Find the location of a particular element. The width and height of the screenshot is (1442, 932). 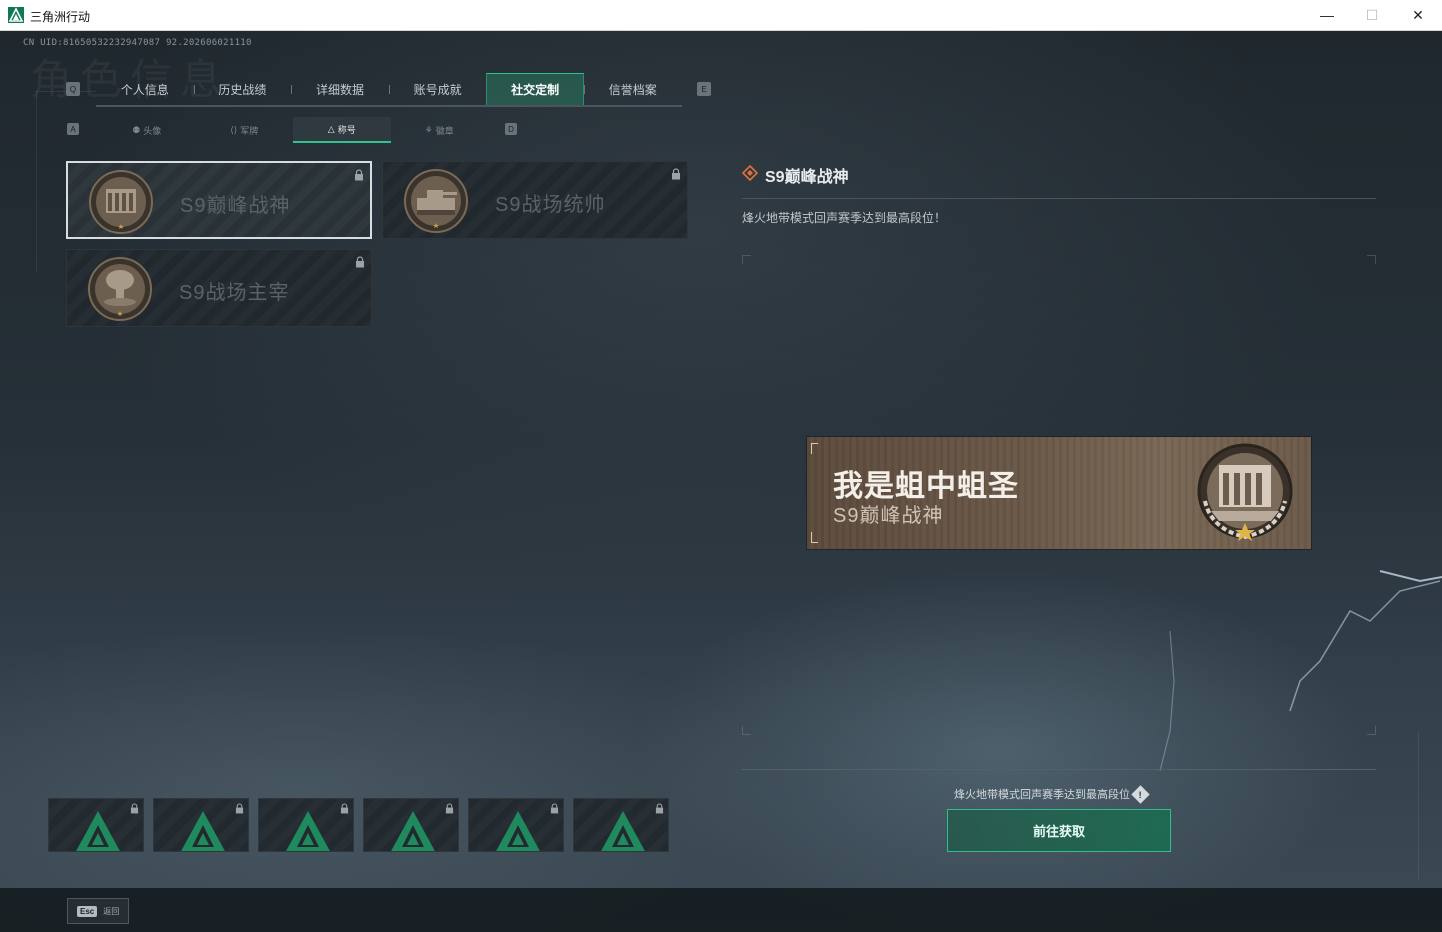

next-tab-key-hint: E is located at coordinates (704, 89).